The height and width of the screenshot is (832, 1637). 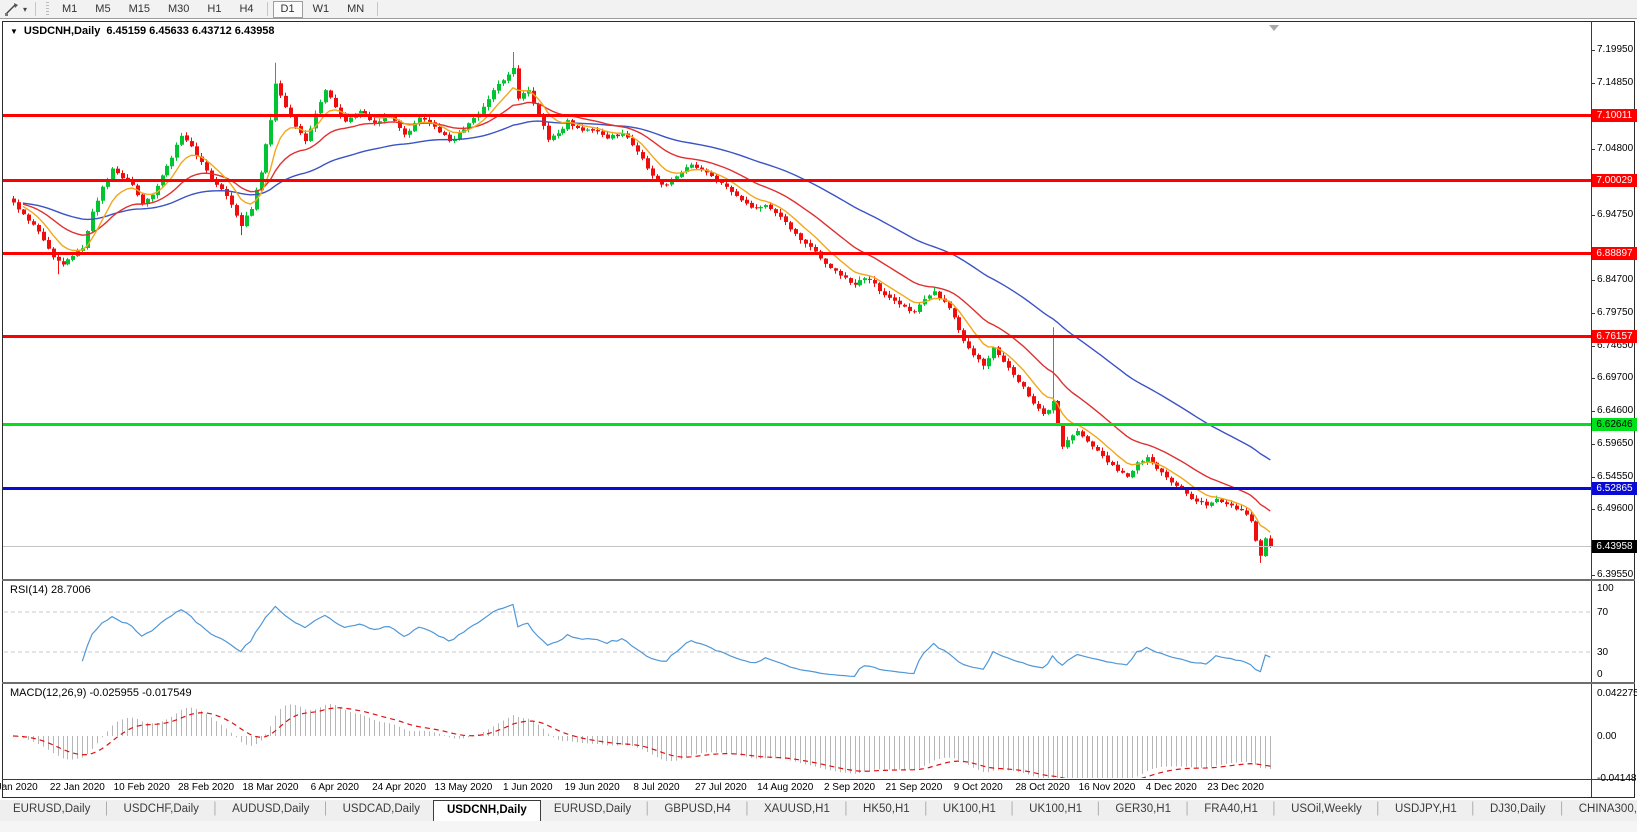 What do you see at coordinates (592, 810) in the screenshot?
I see `tab-eurusd-daily-5: EURUSD,Daily` at bounding box center [592, 810].